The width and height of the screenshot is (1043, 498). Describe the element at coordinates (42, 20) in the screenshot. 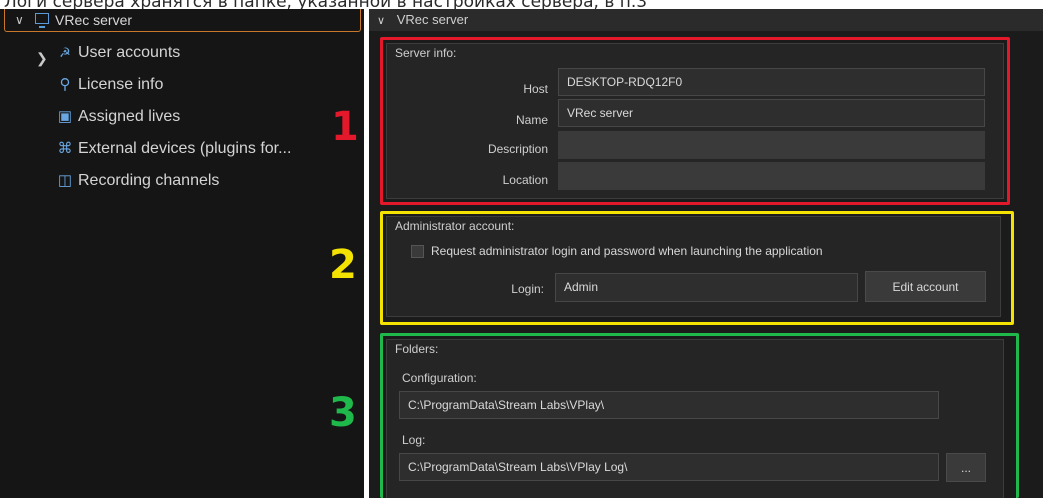

I see `monitor-icon` at that location.